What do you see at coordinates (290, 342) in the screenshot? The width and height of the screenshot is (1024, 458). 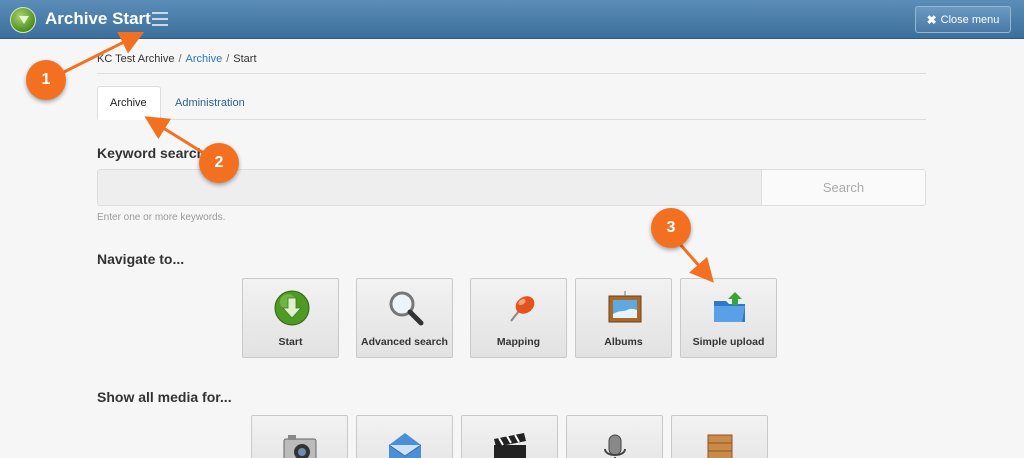 I see `nav-tile-label: Start` at bounding box center [290, 342].